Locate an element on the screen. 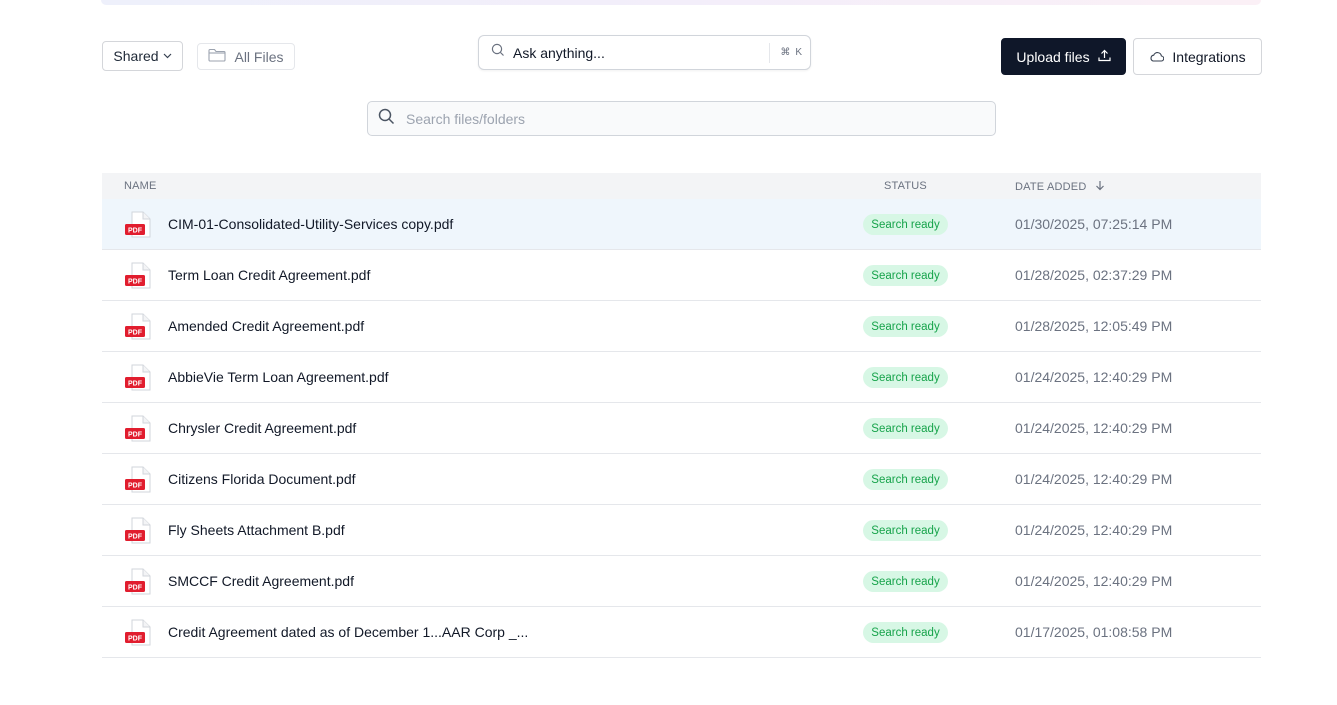  file-name: Amended Credit Agreement.pdf is located at coordinates (266, 326).